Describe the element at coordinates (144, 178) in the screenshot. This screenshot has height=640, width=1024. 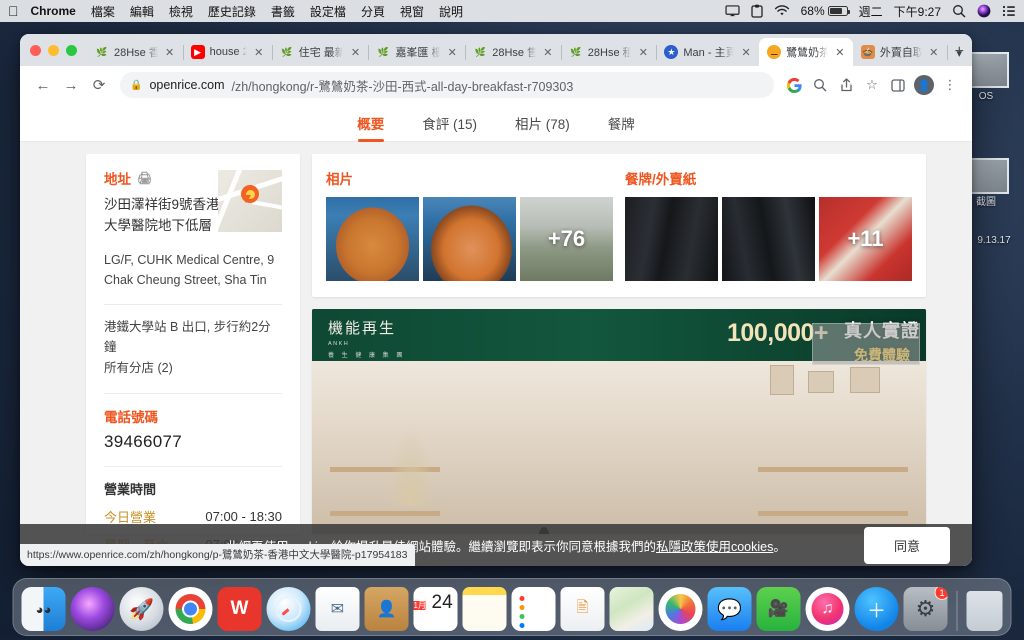
I see `printer-icon: 🖨` at that location.